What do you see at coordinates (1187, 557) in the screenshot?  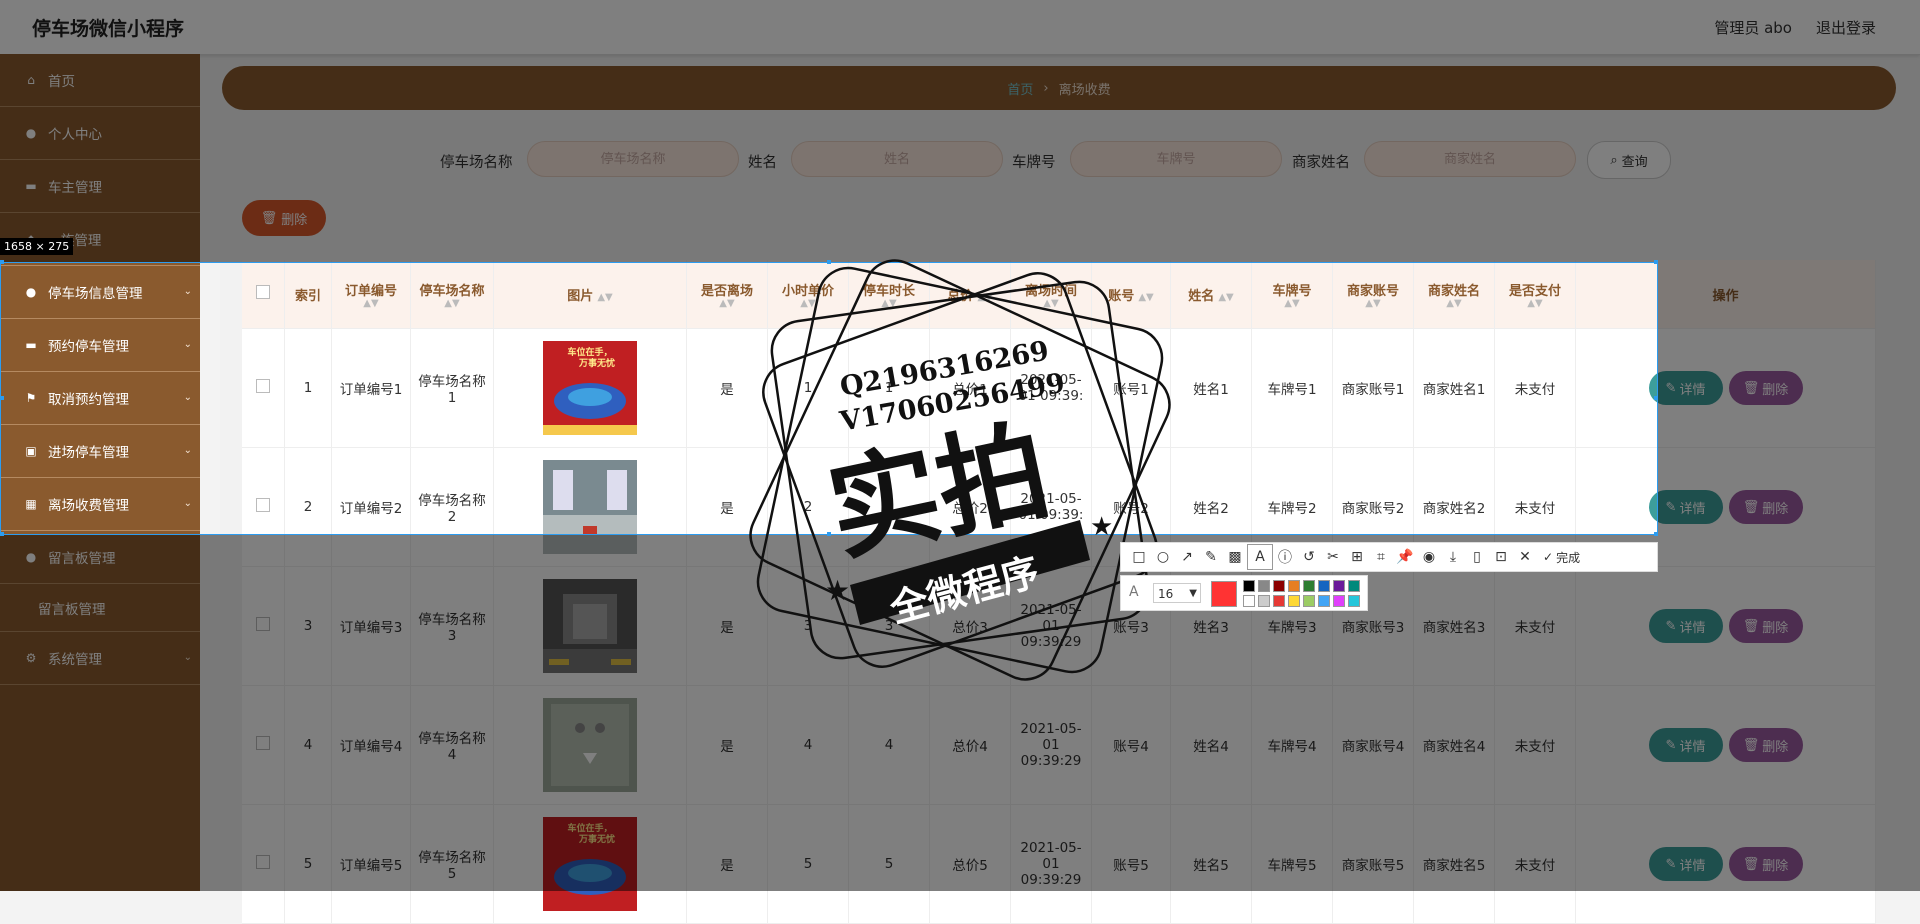 I see `arrow-tool-icon: ↗` at bounding box center [1187, 557].